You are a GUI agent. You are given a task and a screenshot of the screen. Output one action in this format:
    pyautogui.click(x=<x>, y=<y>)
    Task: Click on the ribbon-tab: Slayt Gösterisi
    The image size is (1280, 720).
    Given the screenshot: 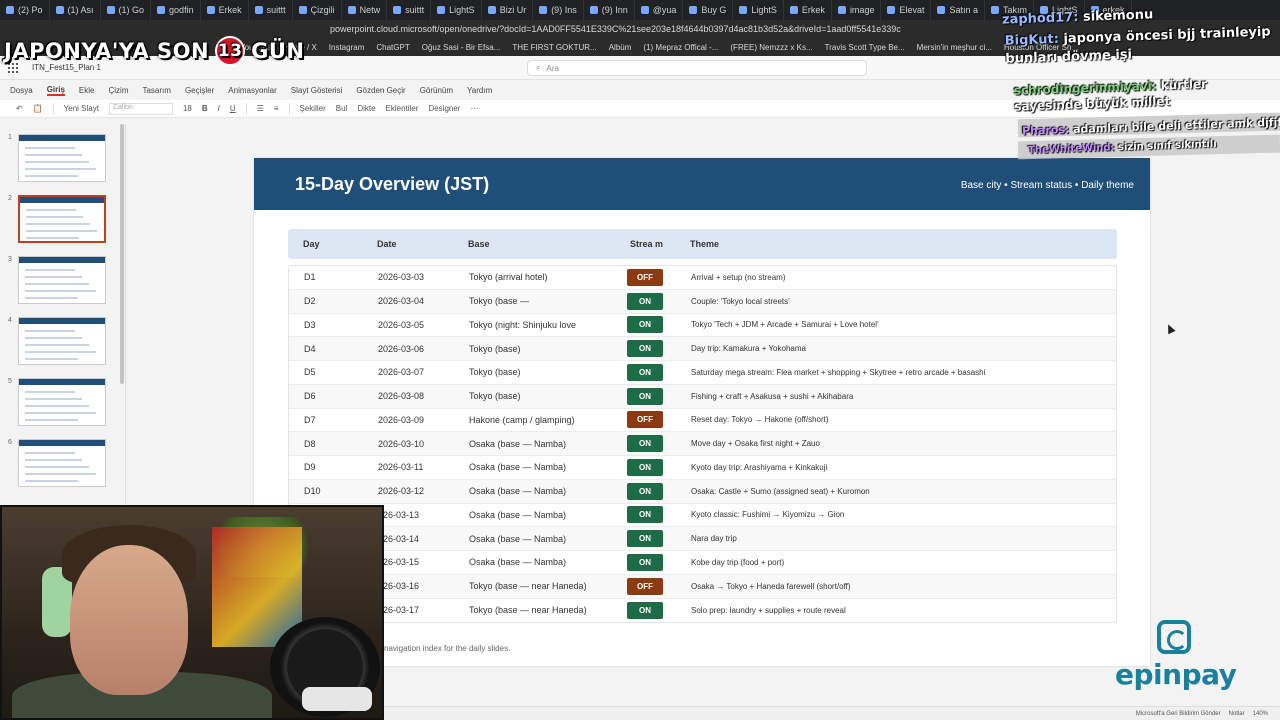 What is the action you would take?
    pyautogui.click(x=317, y=90)
    